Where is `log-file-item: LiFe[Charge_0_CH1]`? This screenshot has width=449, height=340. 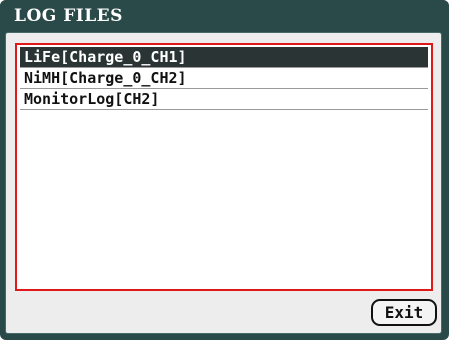 log-file-item: LiFe[Charge_0_CH1] is located at coordinates (224, 57).